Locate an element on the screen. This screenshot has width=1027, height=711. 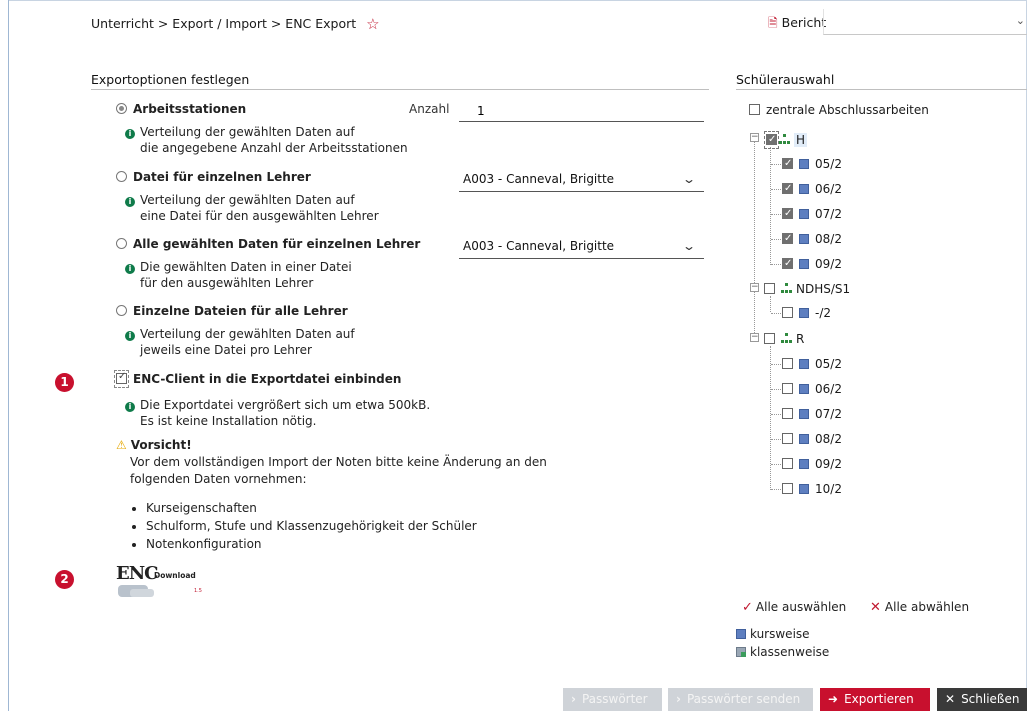
warning-line: folgenden Daten vornehmen: is located at coordinates (218, 479).